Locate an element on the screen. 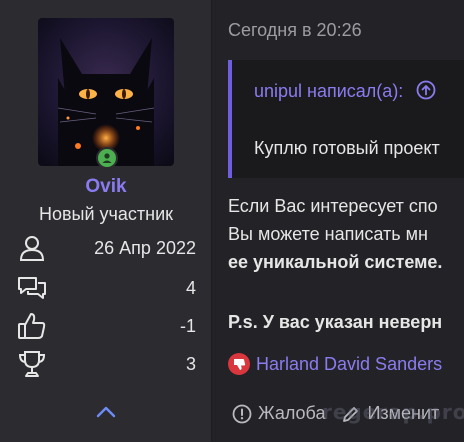 The width and height of the screenshot is (464, 442). thumbs-up-icon is located at coordinates (32, 326).